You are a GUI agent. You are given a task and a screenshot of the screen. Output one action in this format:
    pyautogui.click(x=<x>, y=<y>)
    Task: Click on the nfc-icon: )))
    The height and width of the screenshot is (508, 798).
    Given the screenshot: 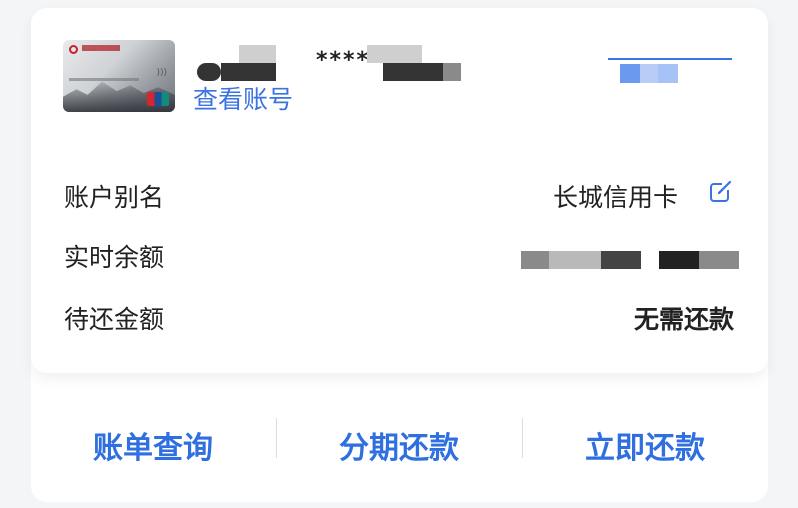 What is the action you would take?
    pyautogui.click(x=161, y=73)
    